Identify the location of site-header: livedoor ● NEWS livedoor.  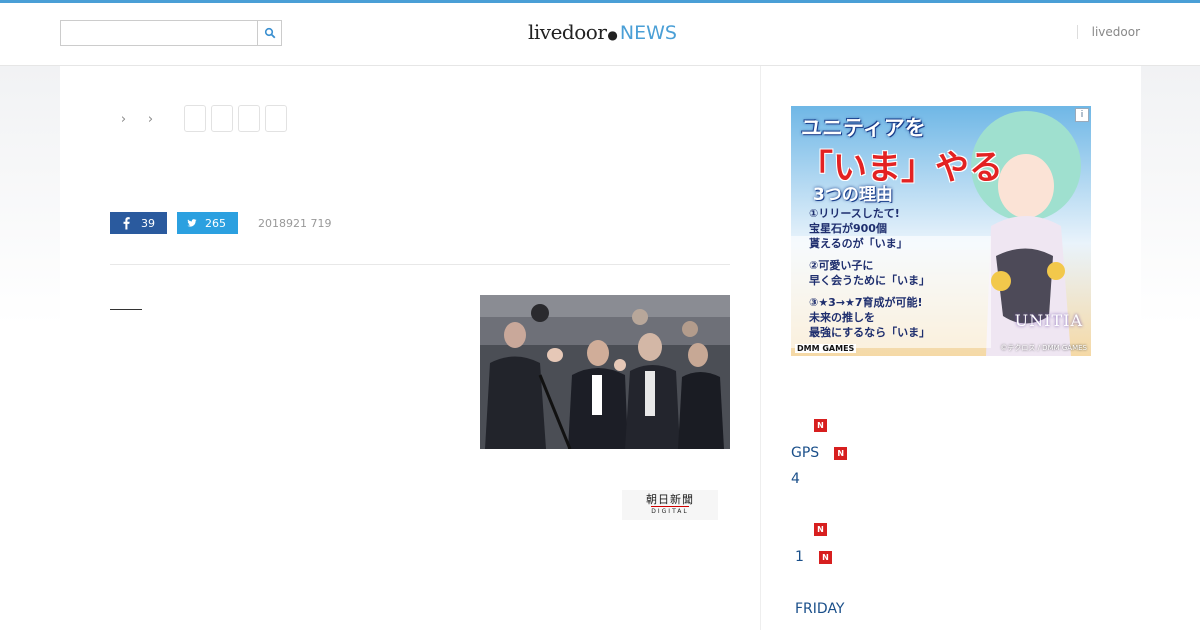
(600, 34).